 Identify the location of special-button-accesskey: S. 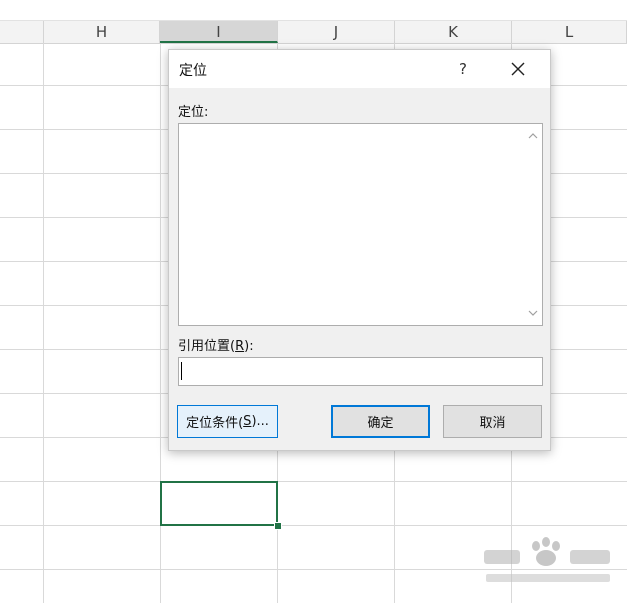
(247, 421).